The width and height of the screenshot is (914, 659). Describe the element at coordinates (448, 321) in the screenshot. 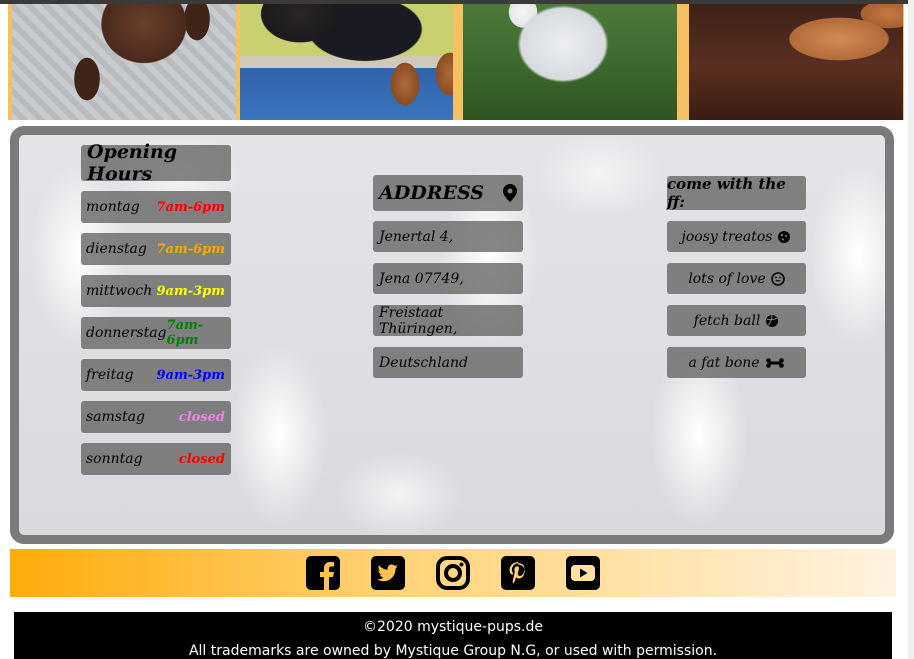

I see `address-line: Freistaat Thüringen,` at that location.